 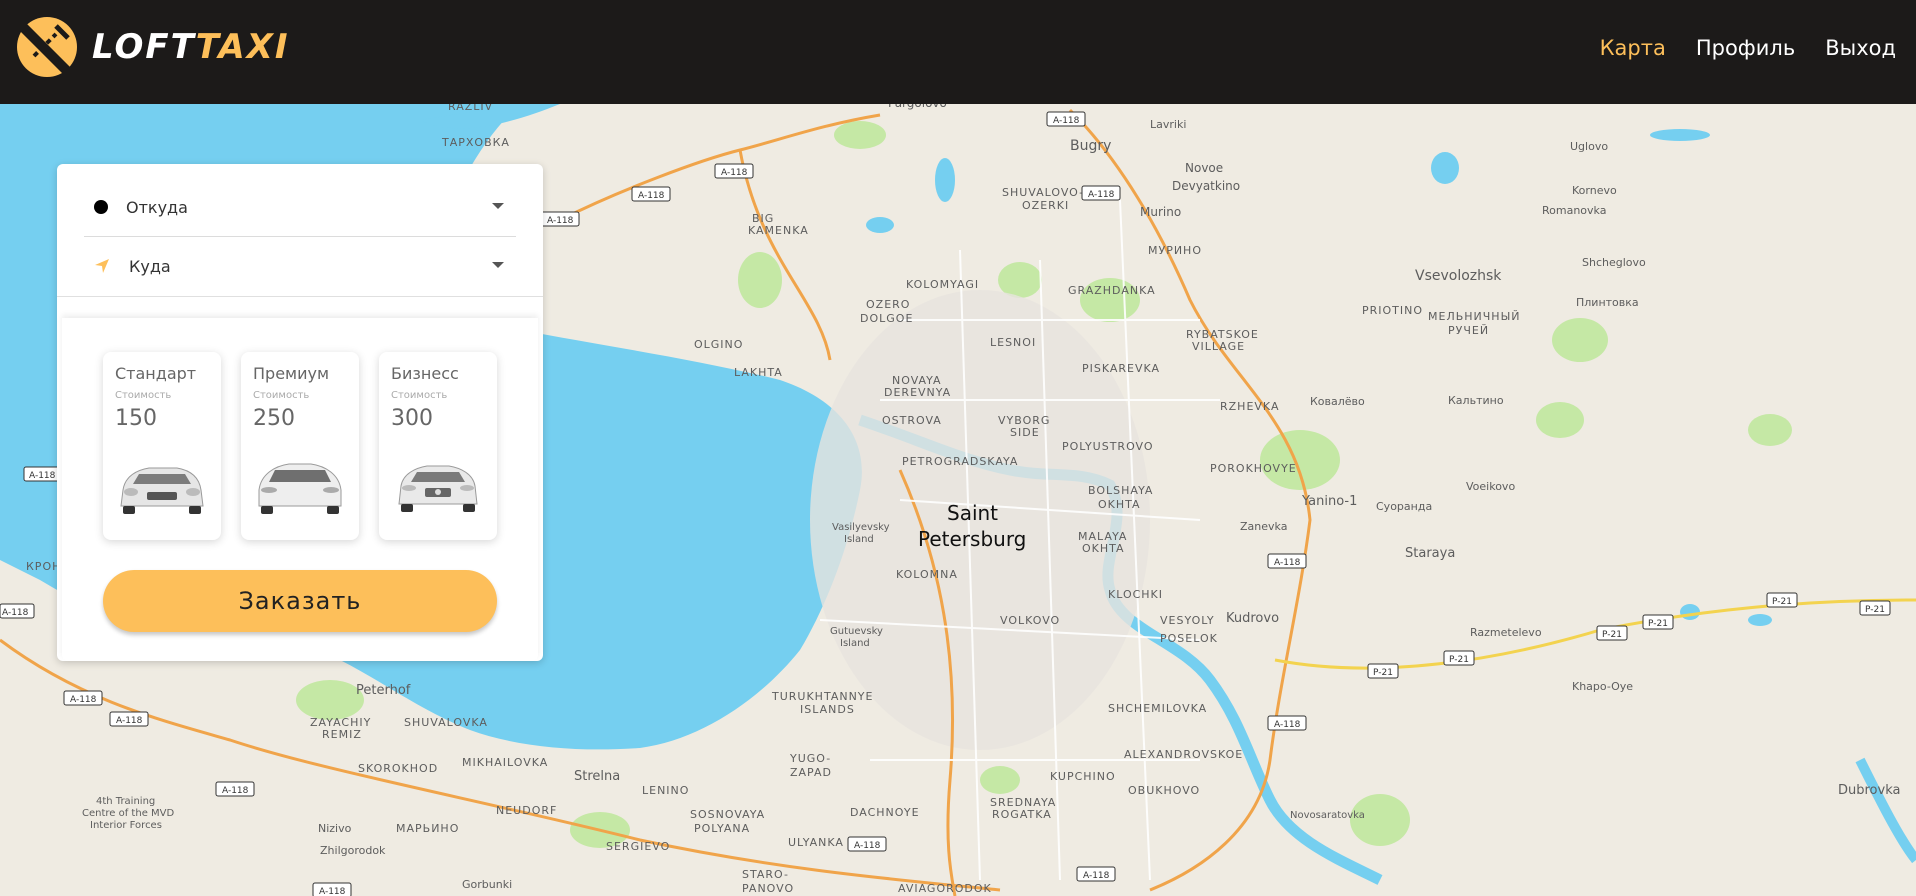 What do you see at coordinates (1043, 192) in the screenshot?
I see `svg-text: SHUVALOVO-` at bounding box center [1043, 192].